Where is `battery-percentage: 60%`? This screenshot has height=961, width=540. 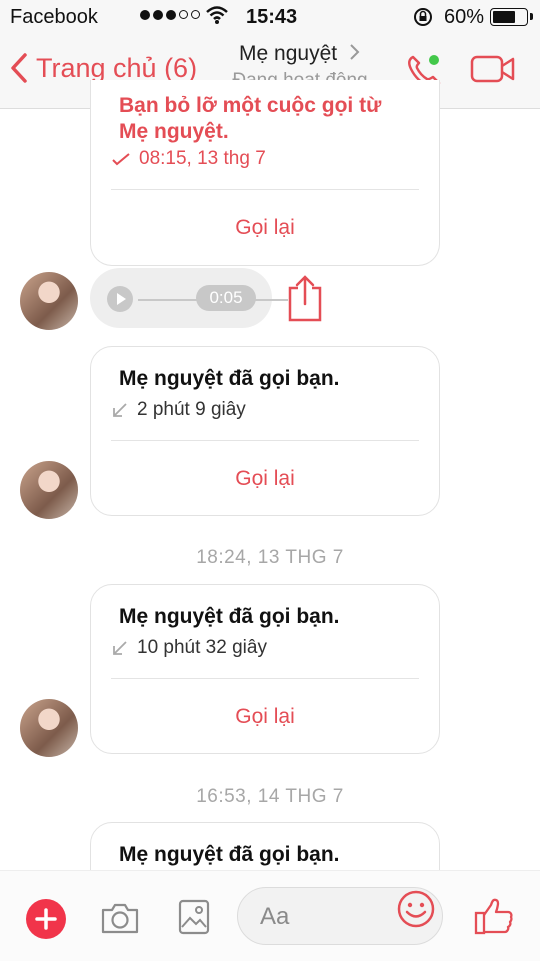
battery-percentage: 60% is located at coordinates (464, 17).